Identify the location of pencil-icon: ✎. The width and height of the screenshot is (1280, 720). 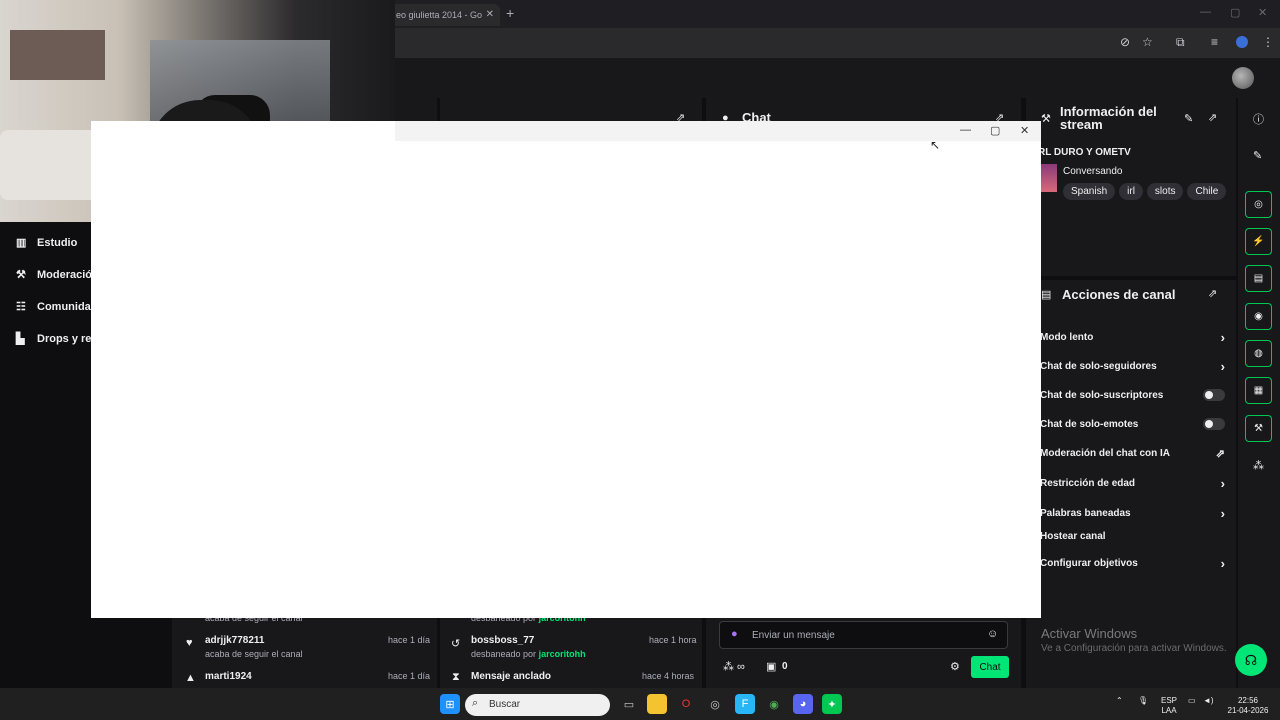
(1257, 155).